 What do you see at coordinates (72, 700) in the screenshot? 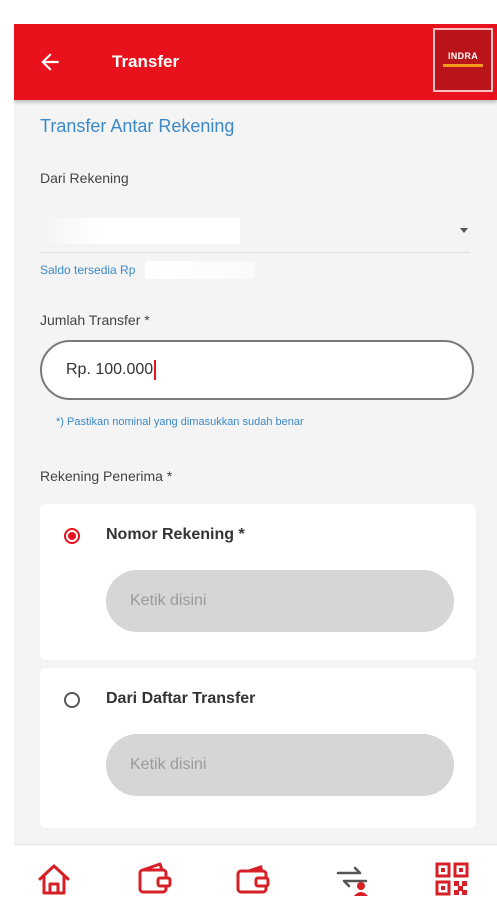
I see `radio-transfer-list` at bounding box center [72, 700].